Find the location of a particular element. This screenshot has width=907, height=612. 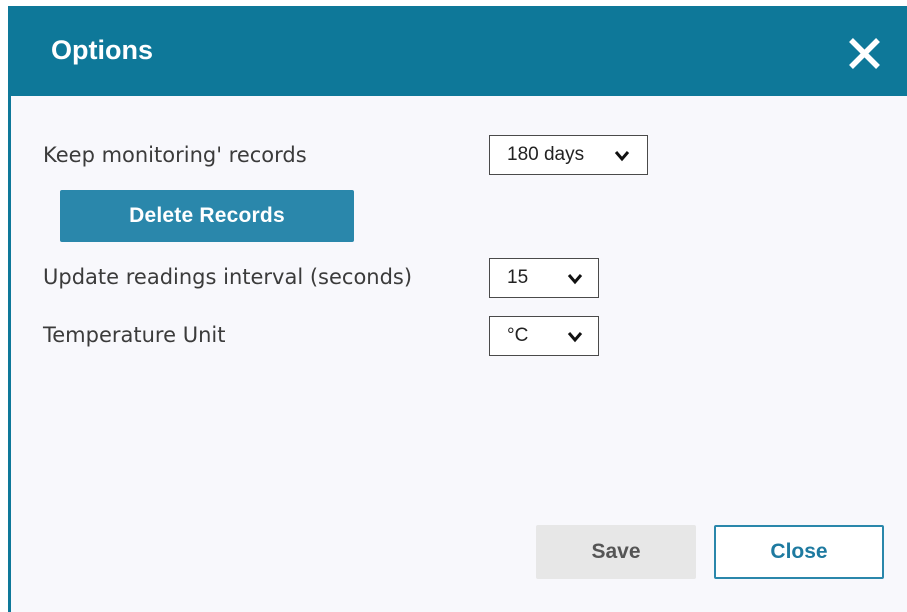

save-button-label: Save is located at coordinates (616, 551).